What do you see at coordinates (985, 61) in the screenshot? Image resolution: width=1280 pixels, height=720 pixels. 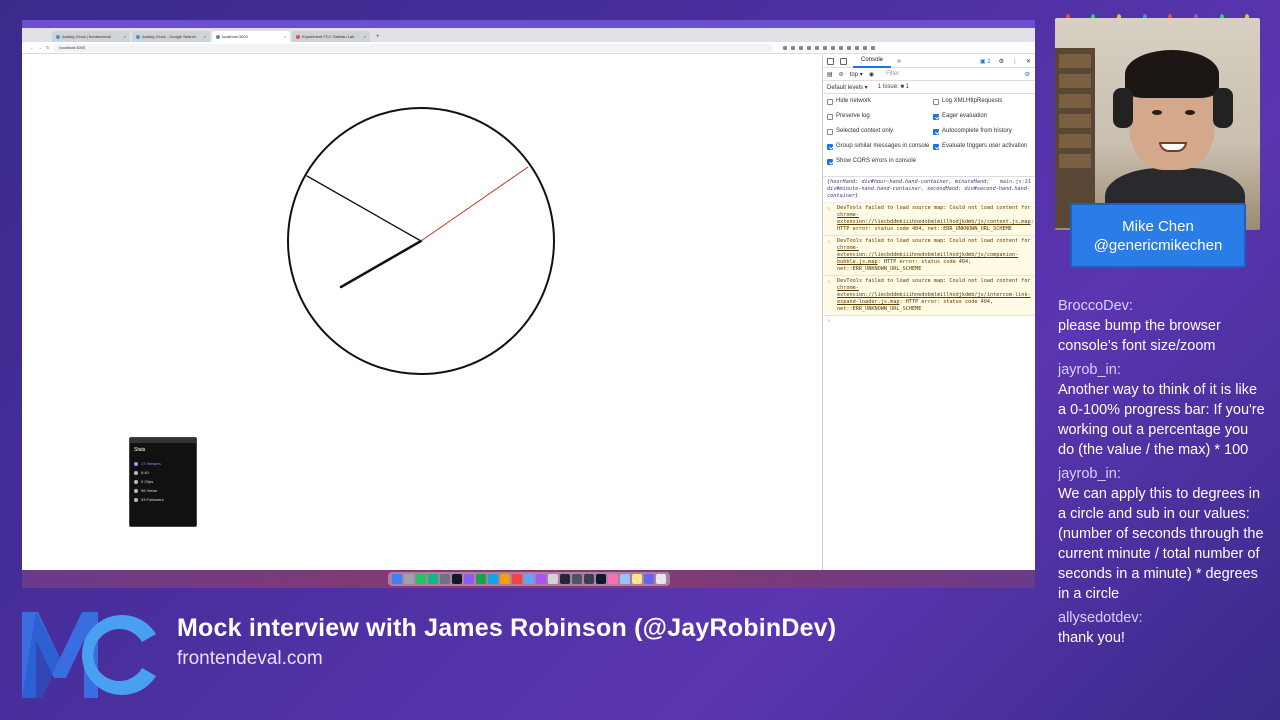 I see `issues-badge: ▣ 1` at bounding box center [985, 61].